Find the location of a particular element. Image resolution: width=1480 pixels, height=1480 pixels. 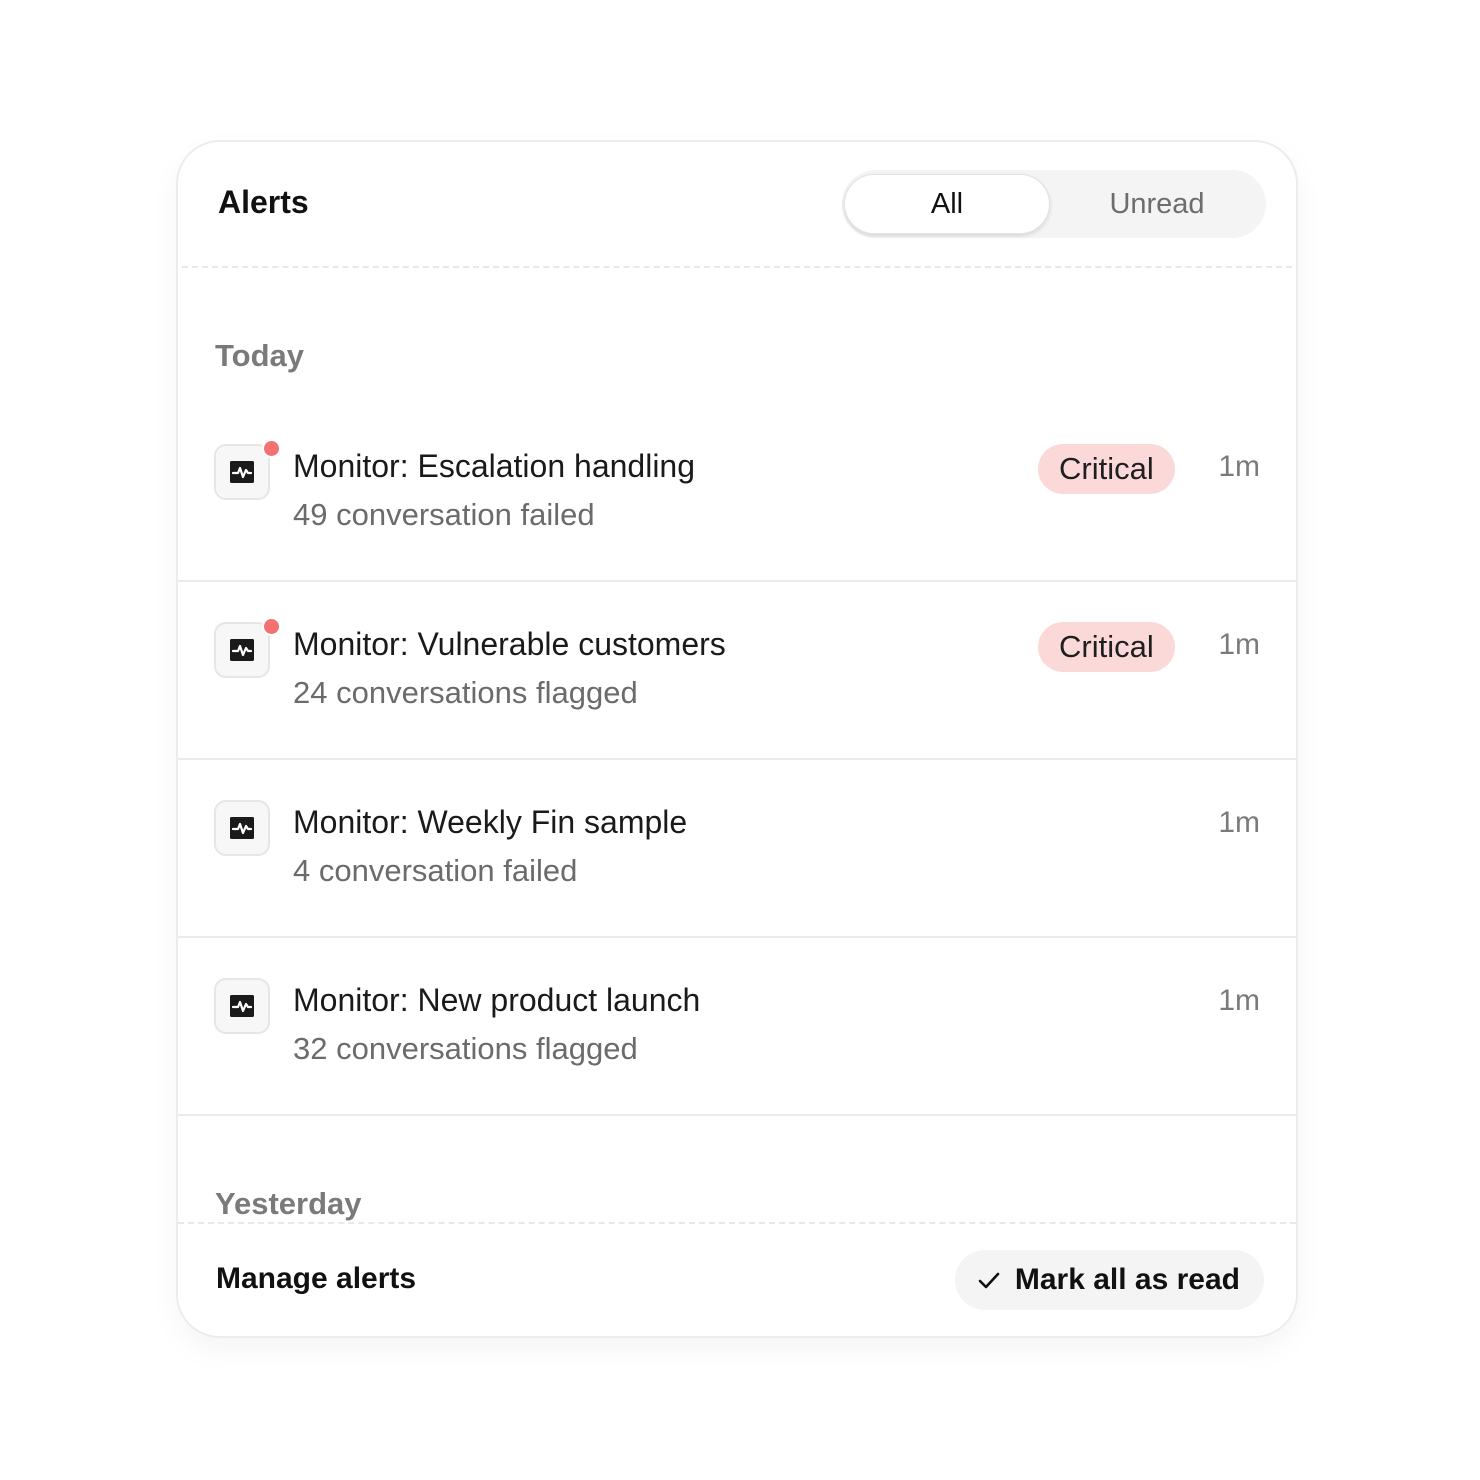

alerts-footer: Manage alerts Mark all as read is located at coordinates (737, 1279).